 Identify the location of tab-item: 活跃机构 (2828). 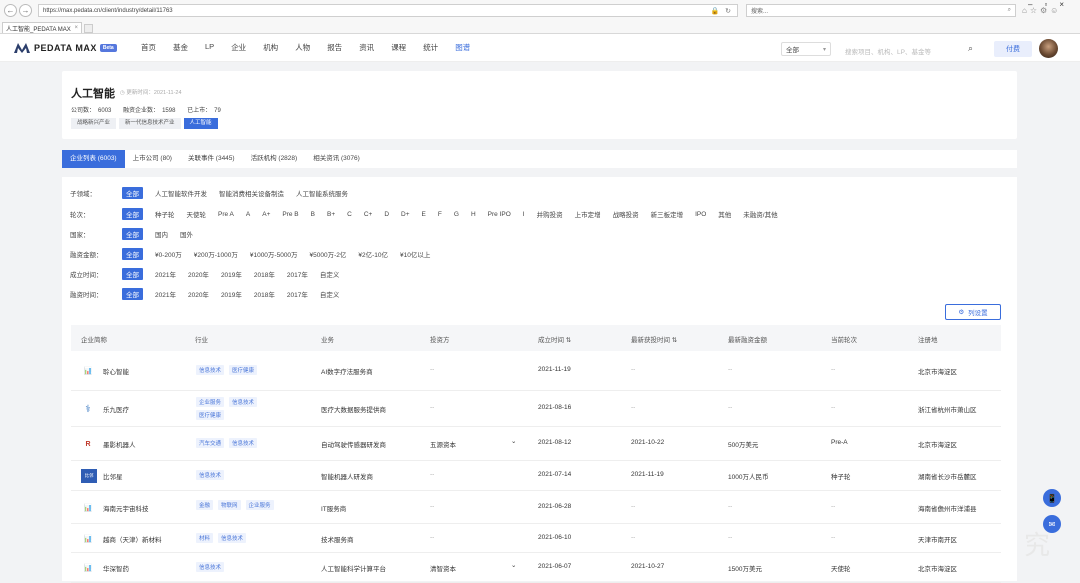
(274, 159).